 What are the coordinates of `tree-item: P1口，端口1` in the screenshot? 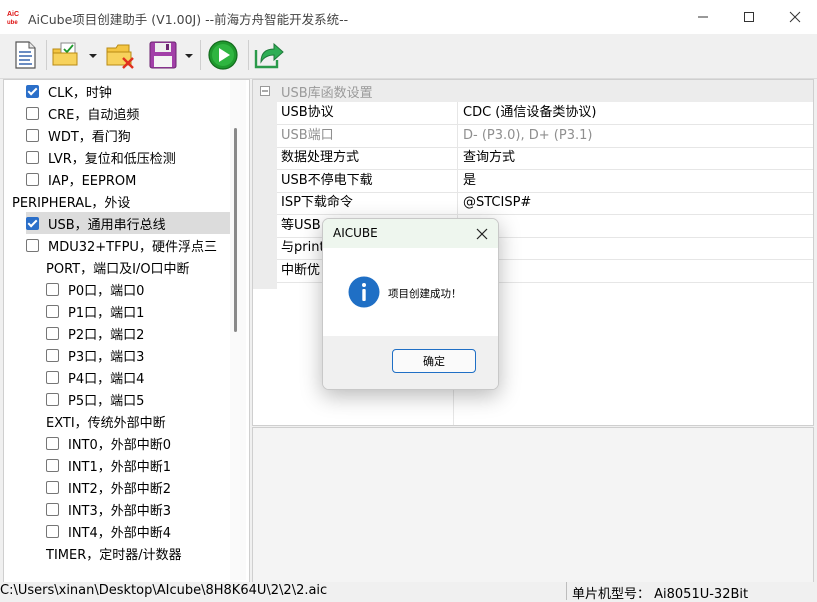 It's located at (138, 311).